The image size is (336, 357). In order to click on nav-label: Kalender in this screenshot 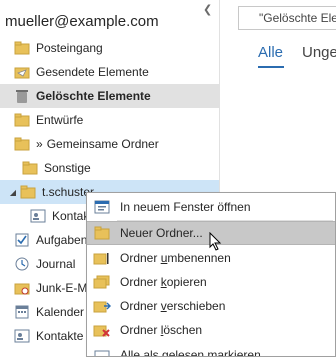, I will do `click(60, 312)`.